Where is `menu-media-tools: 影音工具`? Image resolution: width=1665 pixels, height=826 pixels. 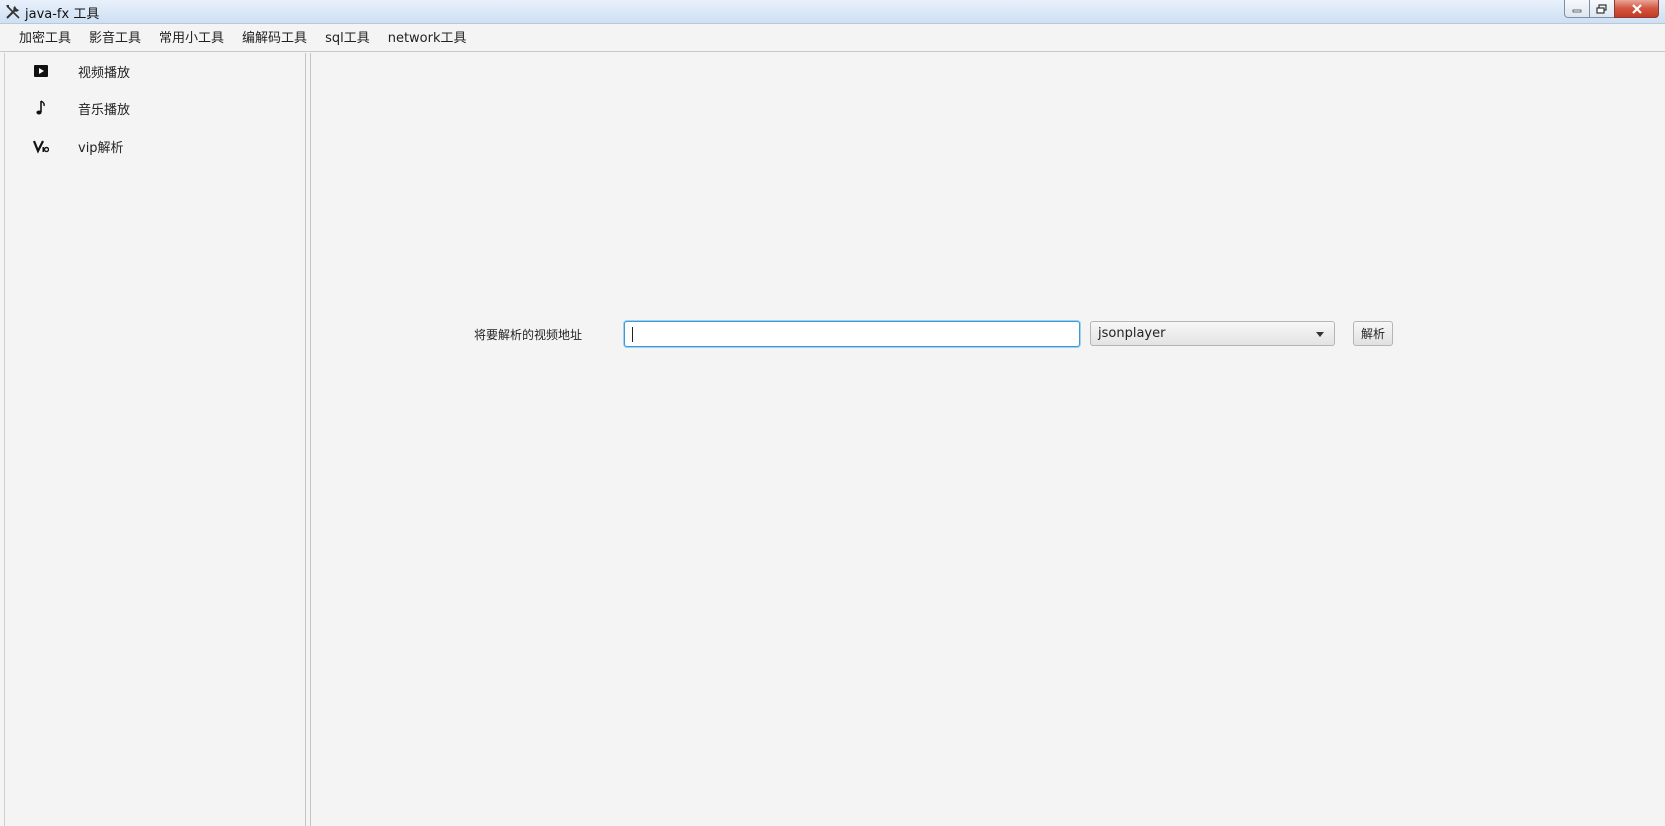
menu-media-tools: 影音工具 is located at coordinates (115, 38).